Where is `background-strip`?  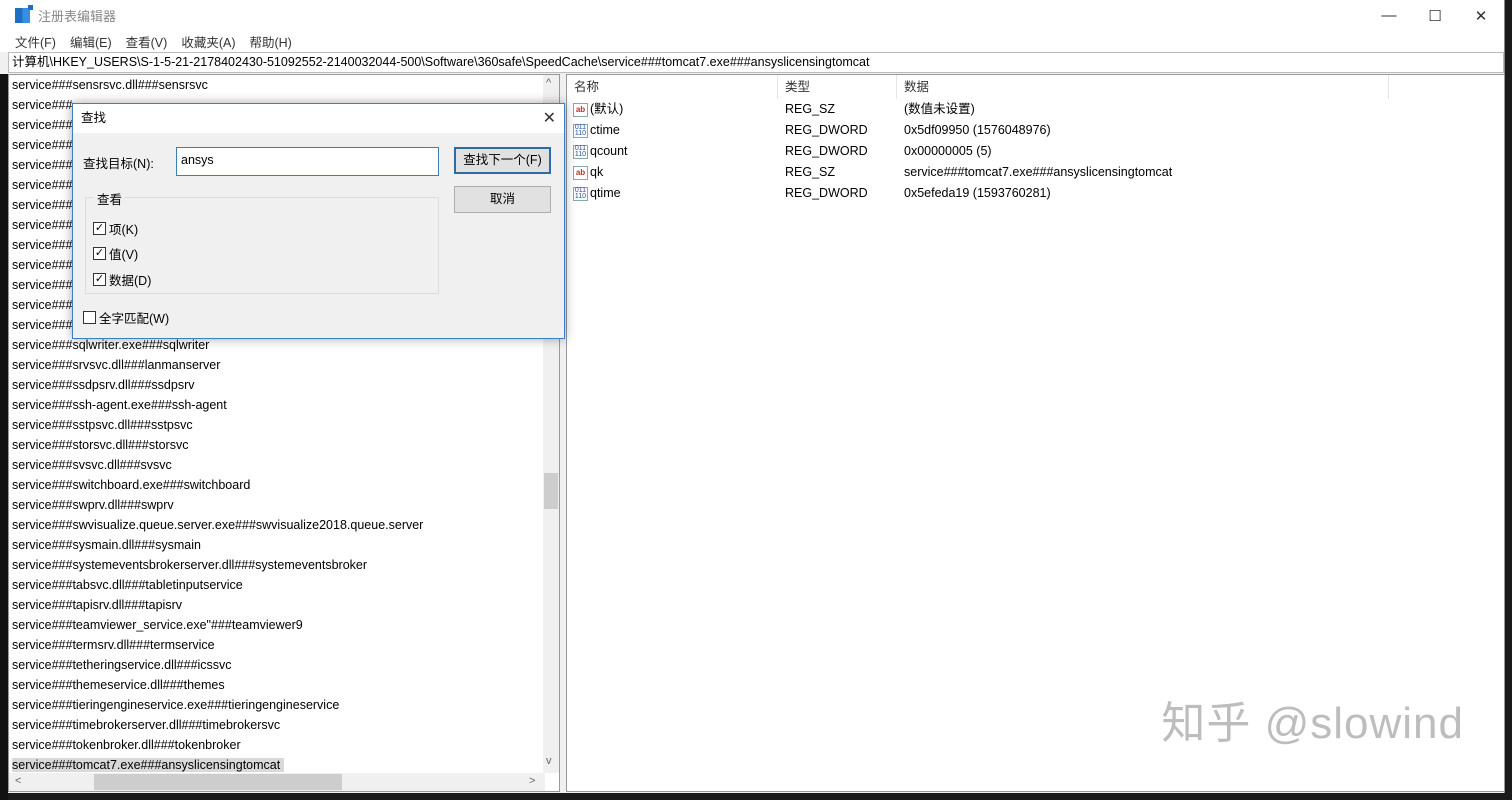 background-strip is located at coordinates (4, 437).